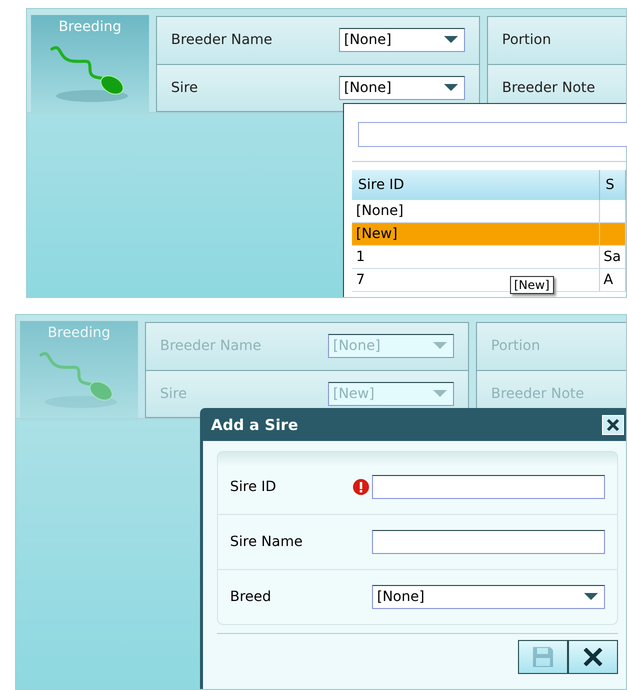 The height and width of the screenshot is (690, 627). I want to click on search-field, so click(492, 134).